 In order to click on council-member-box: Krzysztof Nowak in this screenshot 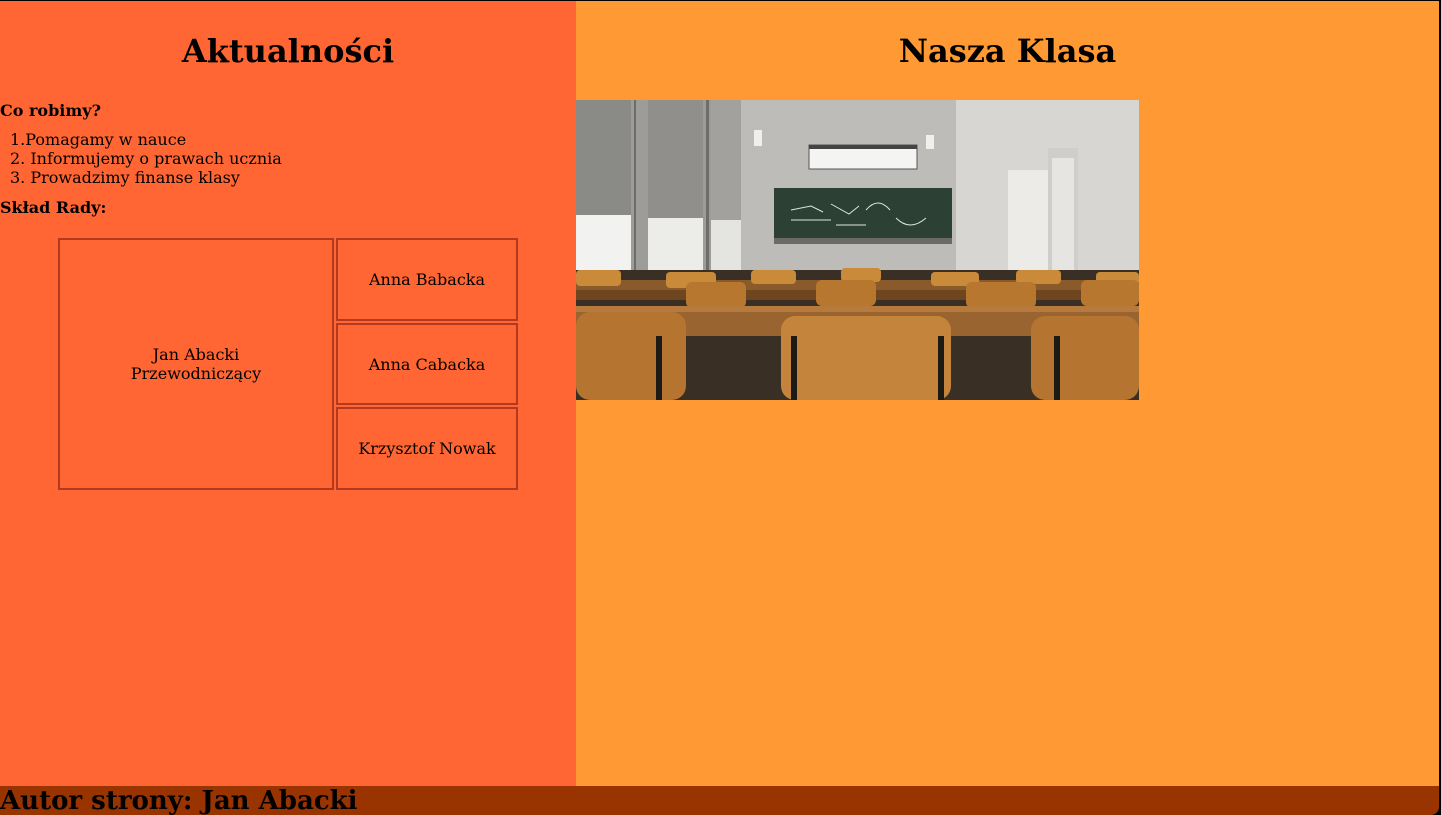, I will do `click(427, 448)`.